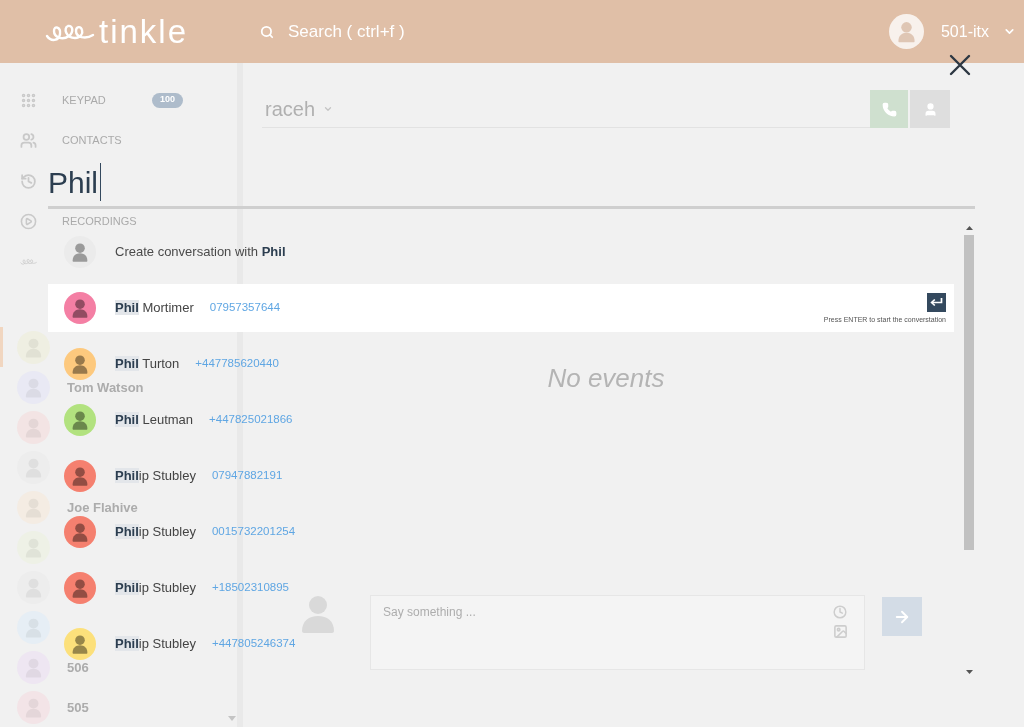 The image size is (1024, 727). Describe the element at coordinates (840, 631) in the screenshot. I see `image-icon` at that location.